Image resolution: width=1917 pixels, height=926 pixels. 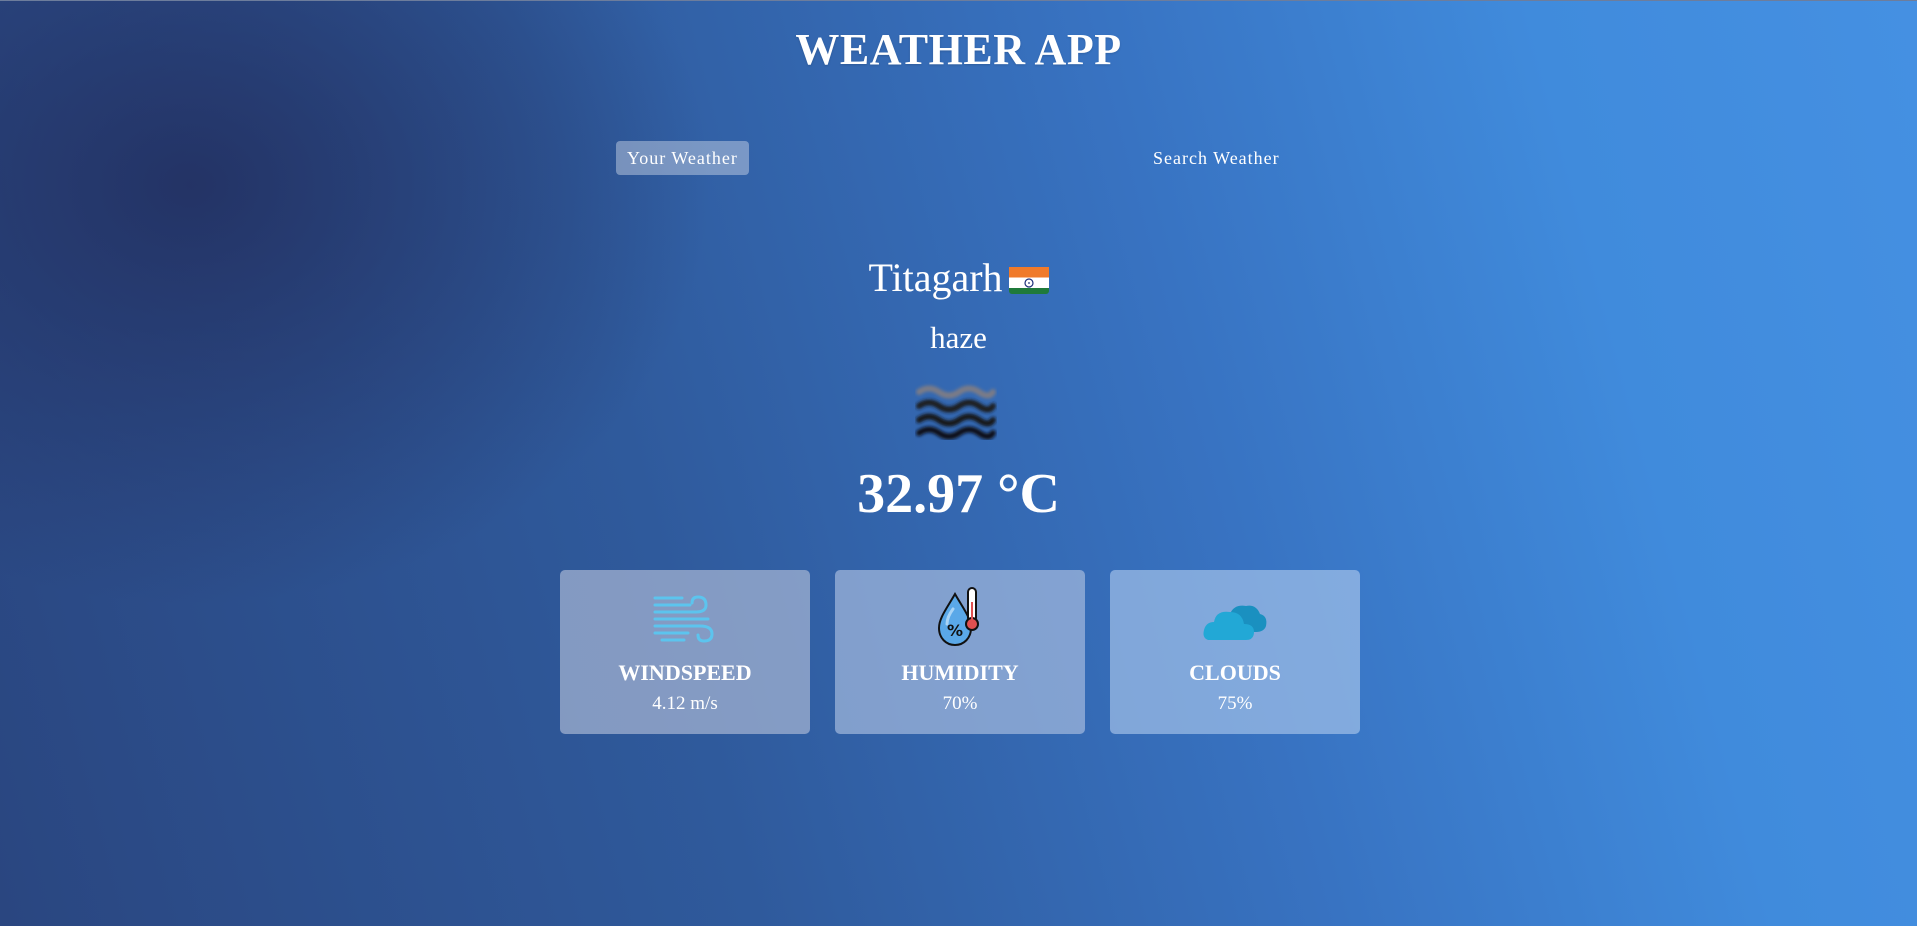 What do you see at coordinates (685, 652) in the screenshot?
I see `windspeed-card: WINDSPEED 4.12 m/s` at bounding box center [685, 652].